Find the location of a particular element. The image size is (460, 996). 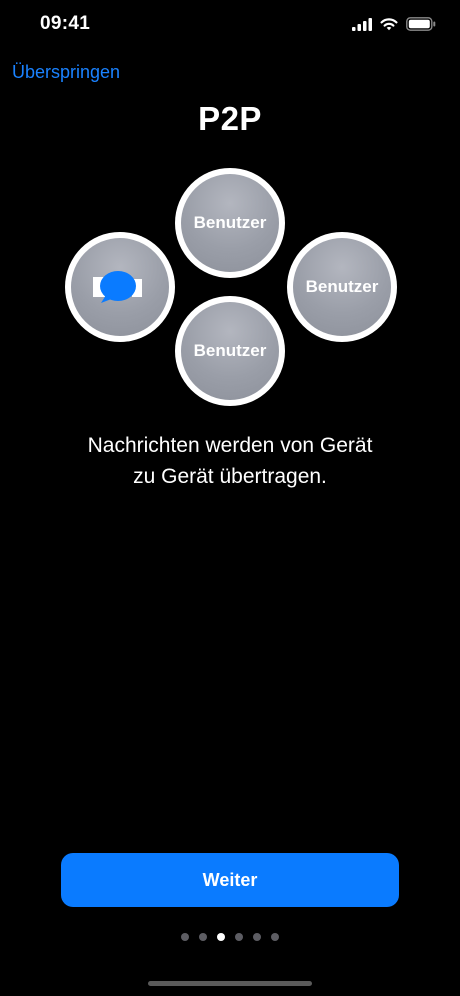

message-bubble-icon is located at coordinates (117, 287).